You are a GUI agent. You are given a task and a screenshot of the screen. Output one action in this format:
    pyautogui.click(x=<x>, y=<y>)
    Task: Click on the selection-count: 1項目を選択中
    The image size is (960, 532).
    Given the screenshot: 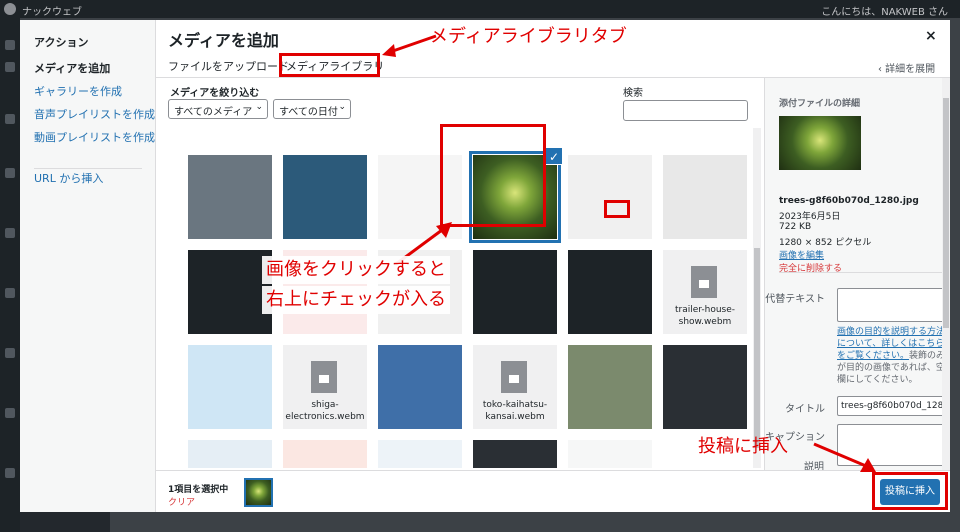 What is the action you would take?
    pyautogui.click(x=198, y=490)
    